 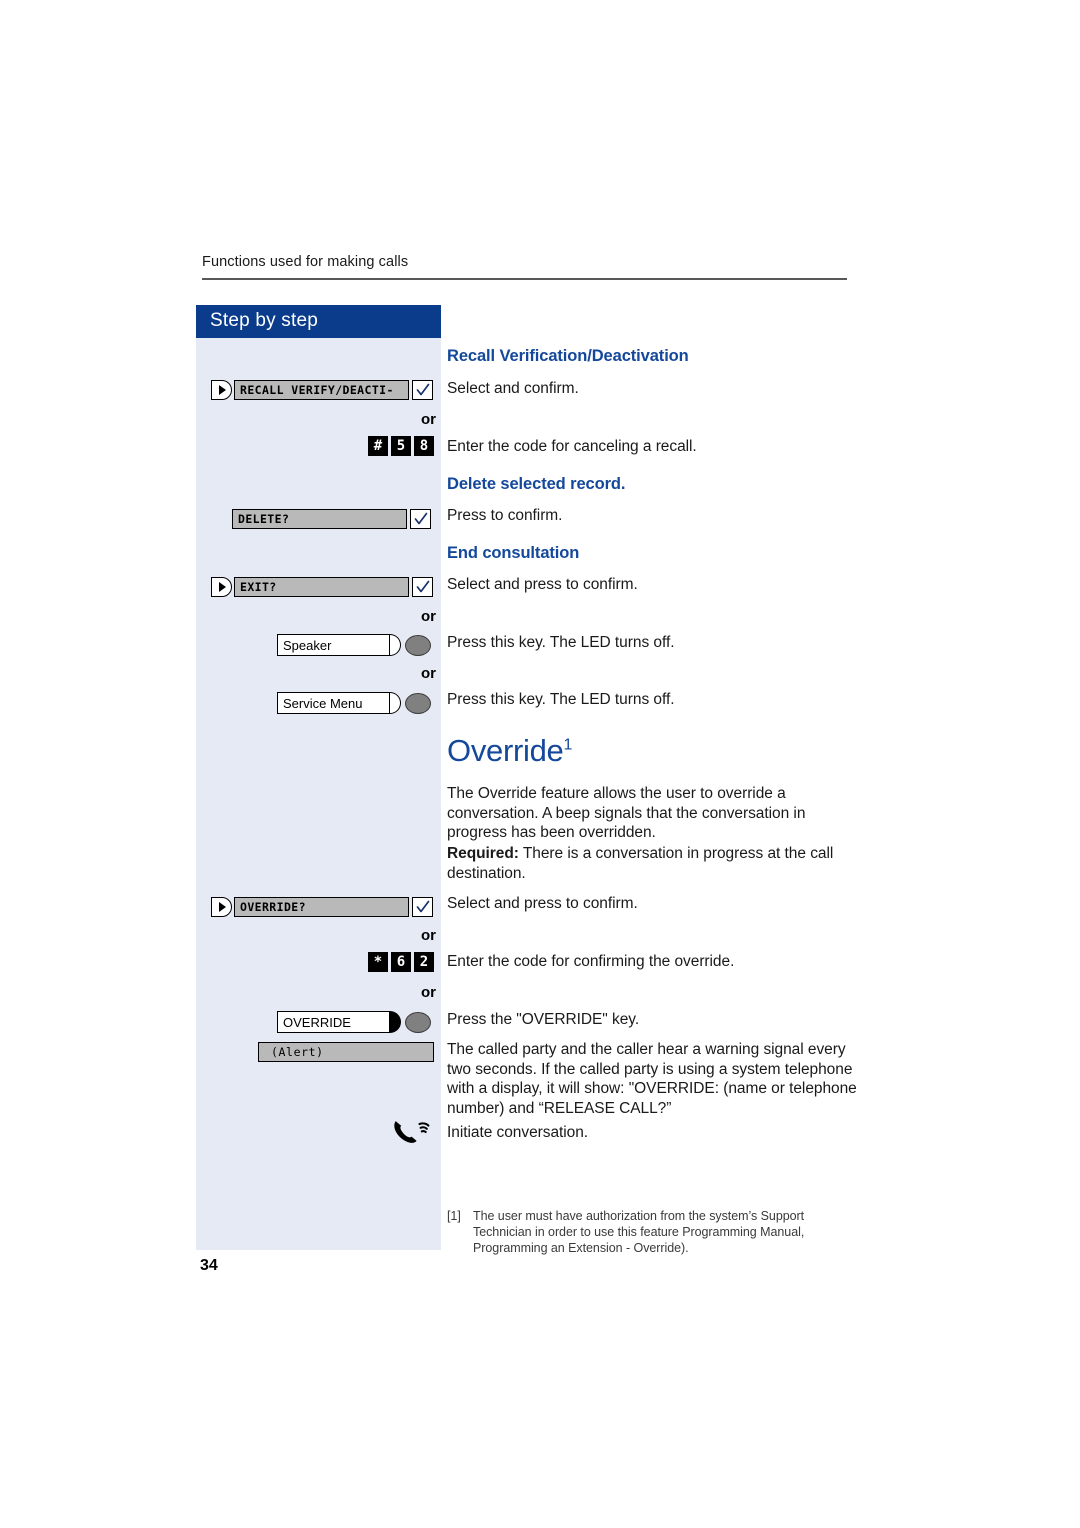 I want to click on keycap-6: 6, so click(x=401, y=962).